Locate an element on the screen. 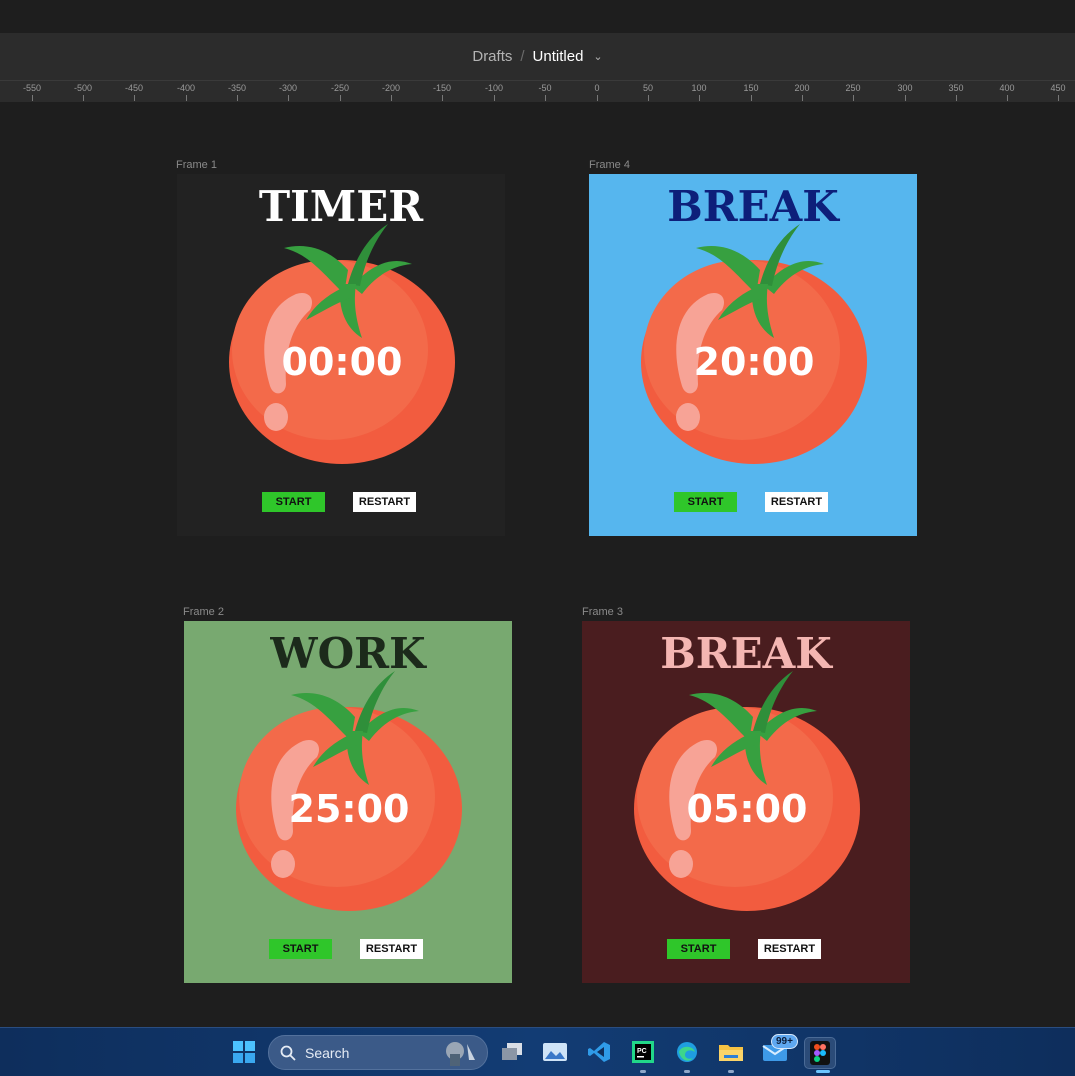  timer-display: 20:00 is located at coordinates (754, 362).